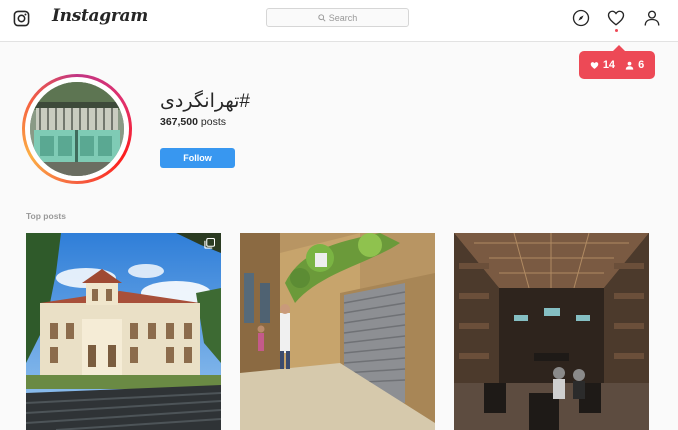 This screenshot has width=678, height=430. What do you see at coordinates (616, 30) in the screenshot?
I see `activity-indicator-dot` at bounding box center [616, 30].